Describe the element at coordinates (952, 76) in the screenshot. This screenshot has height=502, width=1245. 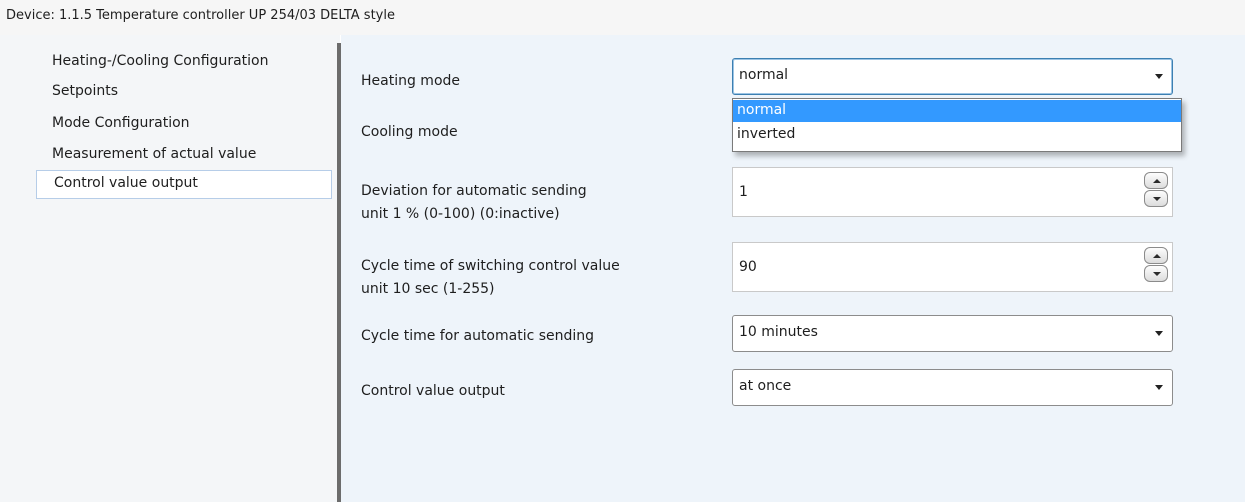
I see `heating-mode-select: normal` at that location.